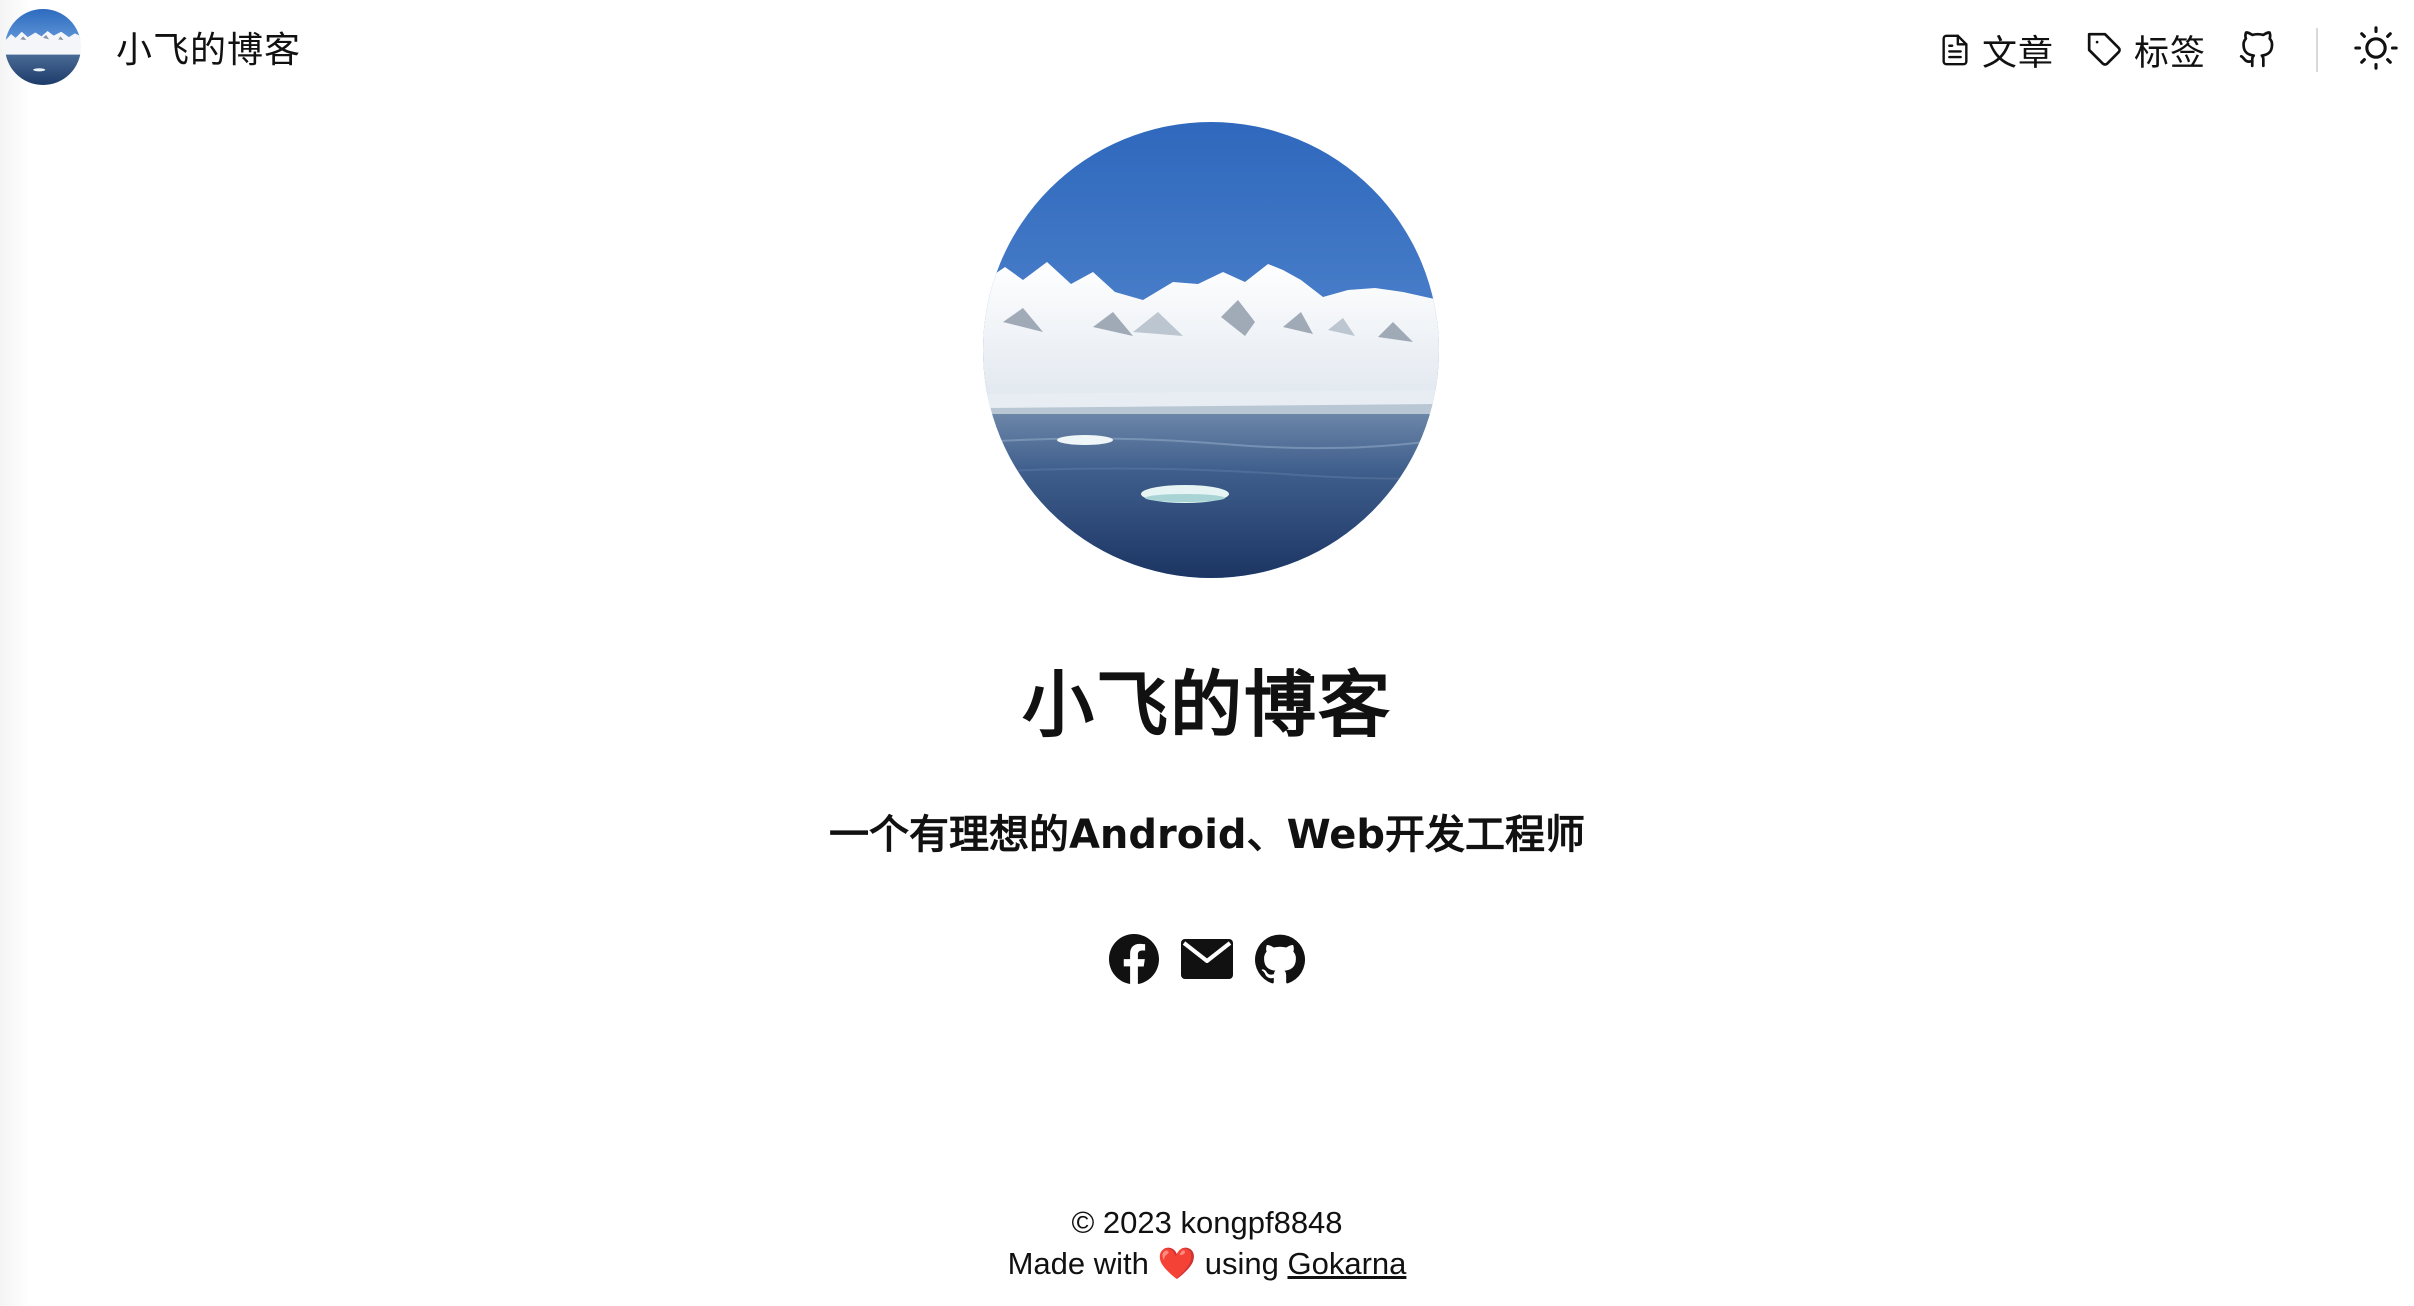 This screenshot has height=1306, width=2414. What do you see at coordinates (1211, 350) in the screenshot?
I see `profile-avatar` at bounding box center [1211, 350].